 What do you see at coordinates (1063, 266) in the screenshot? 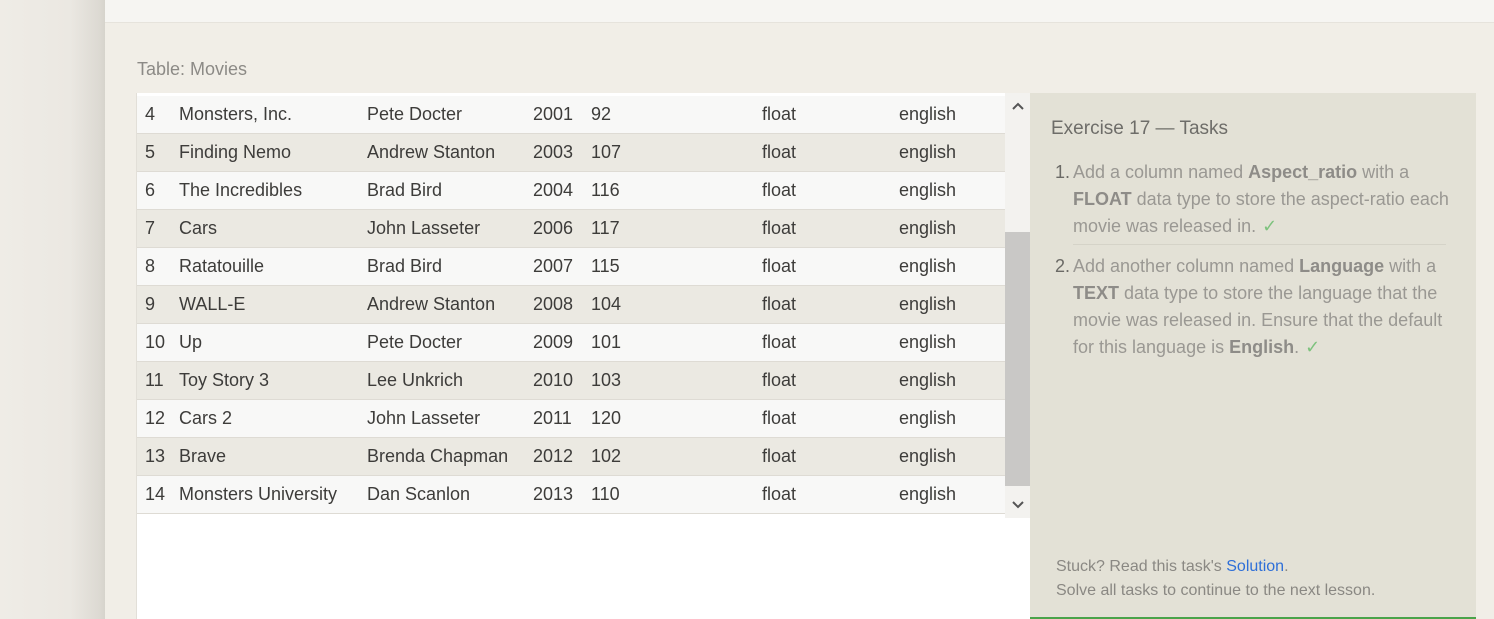
I see `task-number: 2.` at bounding box center [1063, 266].